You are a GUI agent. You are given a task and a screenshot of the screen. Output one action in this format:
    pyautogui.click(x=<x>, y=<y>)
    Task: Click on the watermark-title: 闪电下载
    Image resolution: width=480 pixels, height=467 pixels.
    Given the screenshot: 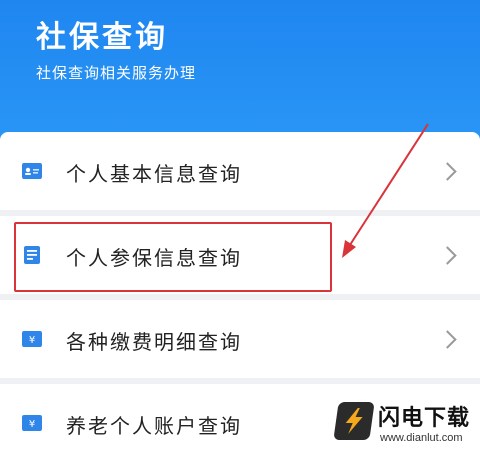 What is the action you would take?
    pyautogui.click(x=424, y=418)
    